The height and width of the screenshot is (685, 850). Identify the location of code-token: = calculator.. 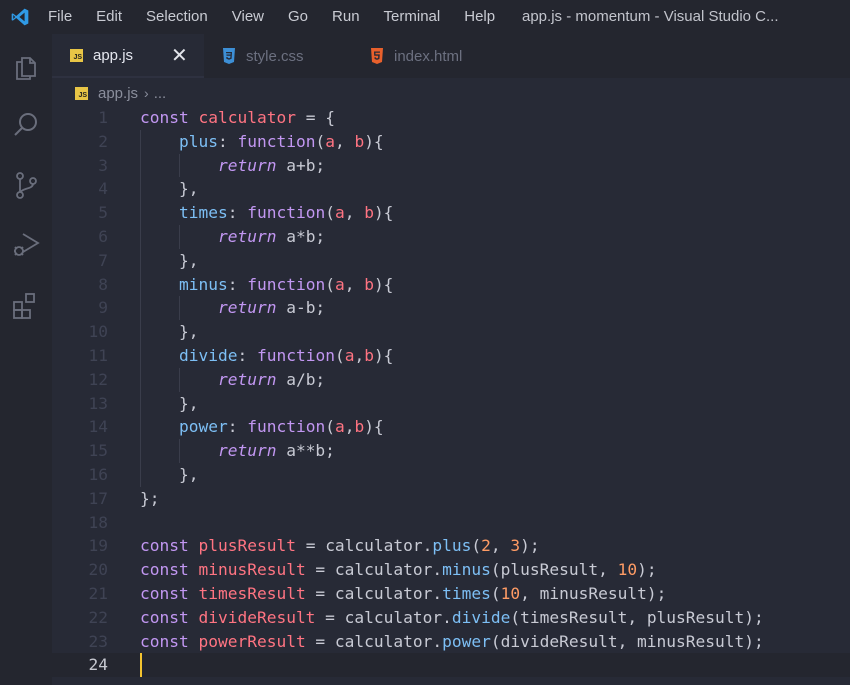
(374, 641).